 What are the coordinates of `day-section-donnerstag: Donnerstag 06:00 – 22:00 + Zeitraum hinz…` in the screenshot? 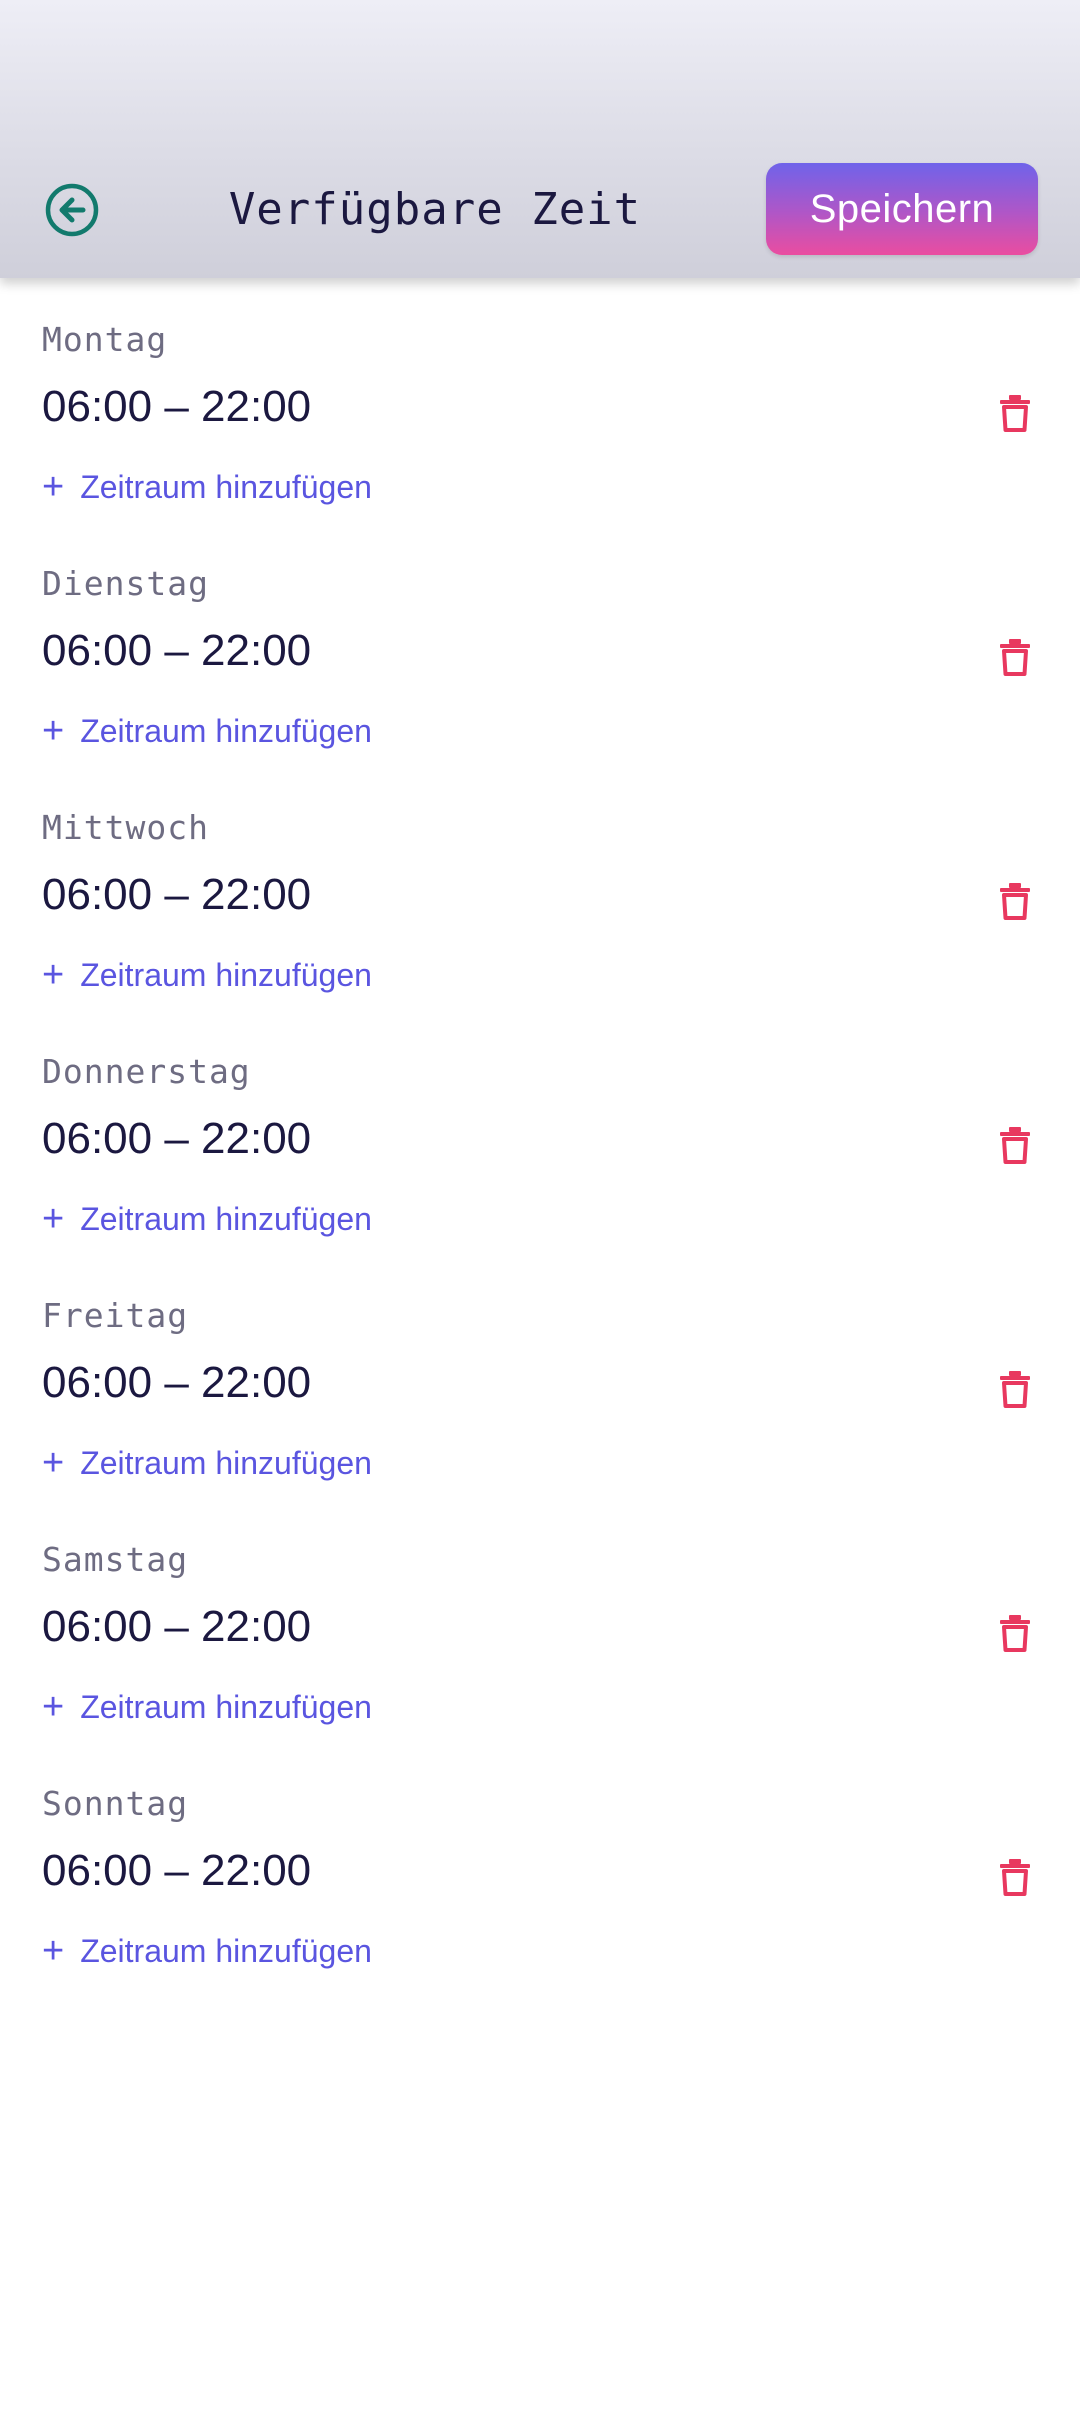 It's located at (540, 1132).